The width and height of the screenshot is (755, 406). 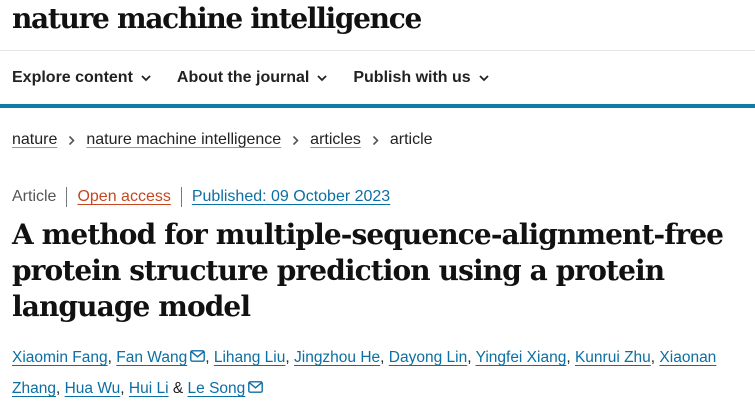 I want to click on author-link: Dayong Lin, so click(x=428, y=357).